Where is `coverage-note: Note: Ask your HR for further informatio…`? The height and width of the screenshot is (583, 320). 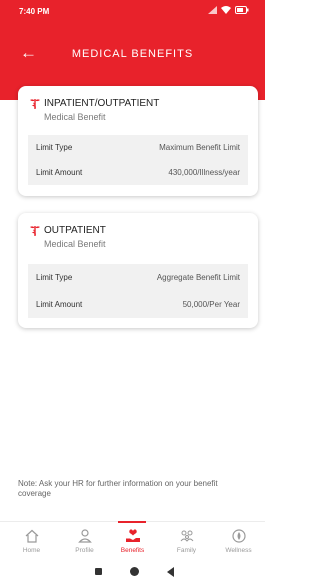 coverage-note: Note: Ask your HR for further informatio… is located at coordinates (118, 488).